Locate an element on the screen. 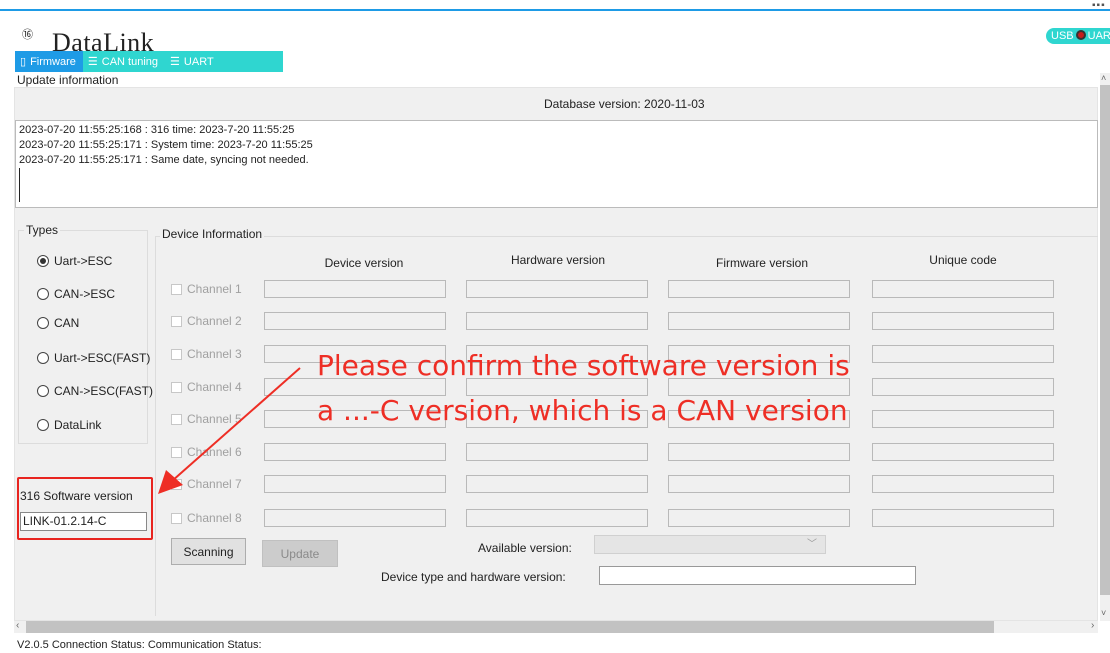  available-version-select: ﹀ is located at coordinates (710, 544).